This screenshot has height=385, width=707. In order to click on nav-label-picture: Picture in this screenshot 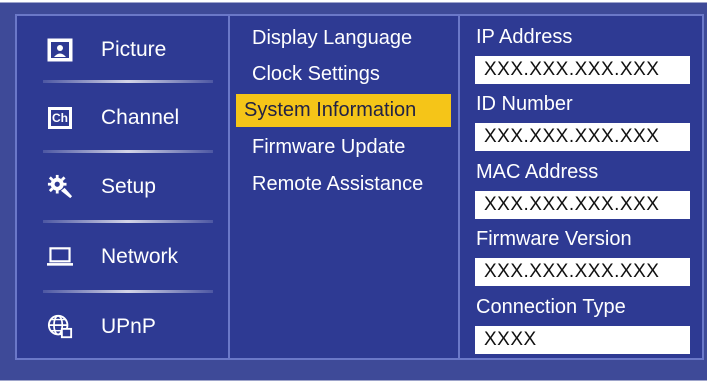, I will do `click(134, 49)`.